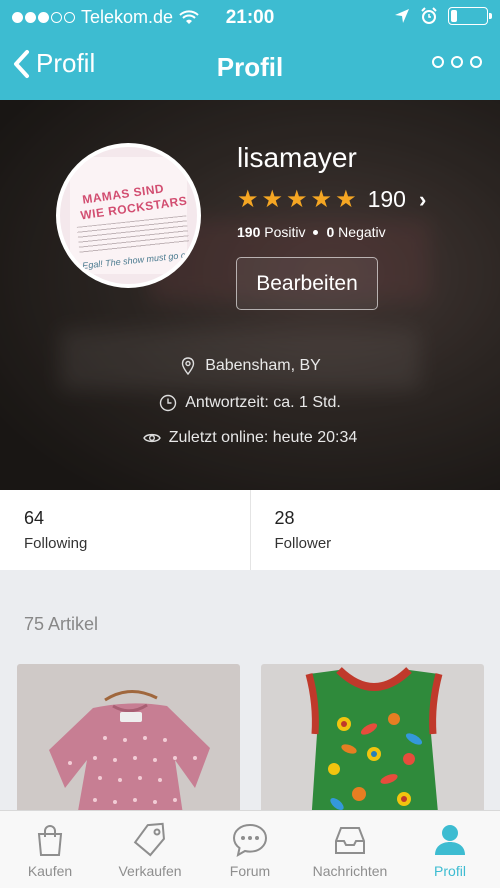 Image resolution: width=500 pixels, height=888 pixels. Describe the element at coordinates (151, 438) in the screenshot. I see `eye-icon` at that location.